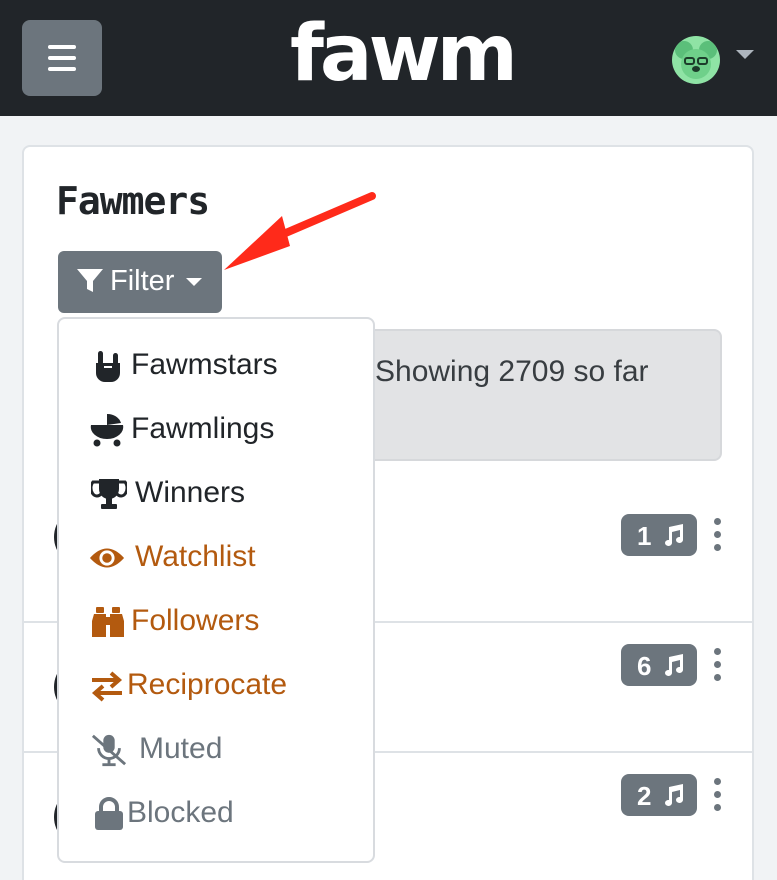 The width and height of the screenshot is (777, 880). I want to click on song-count: 6, so click(644, 666).